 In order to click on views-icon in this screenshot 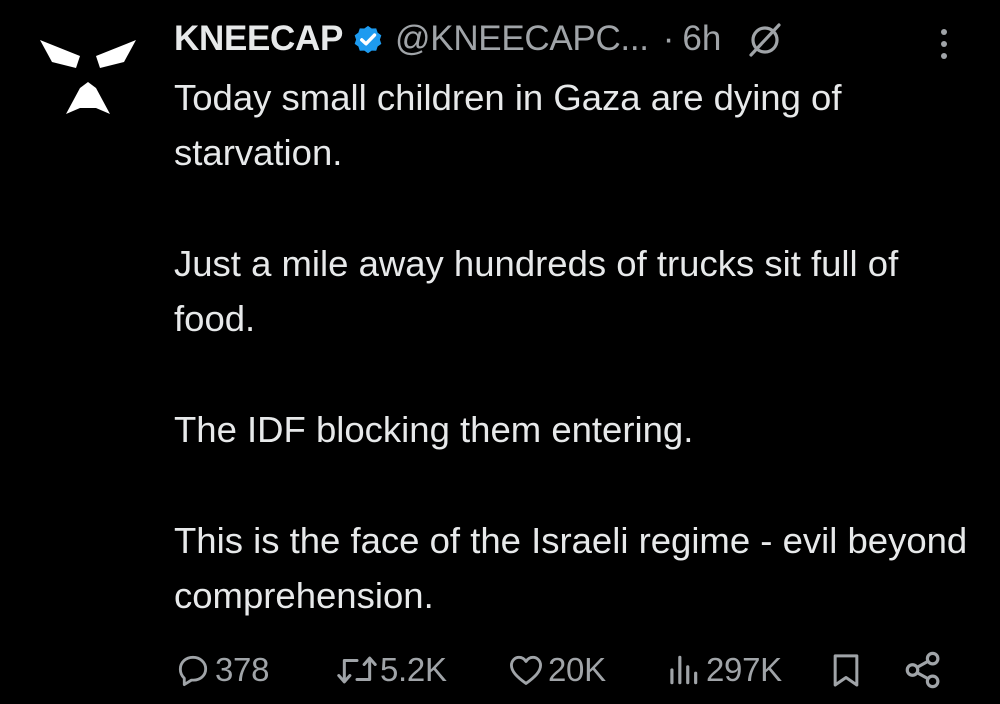, I will do `click(684, 670)`.